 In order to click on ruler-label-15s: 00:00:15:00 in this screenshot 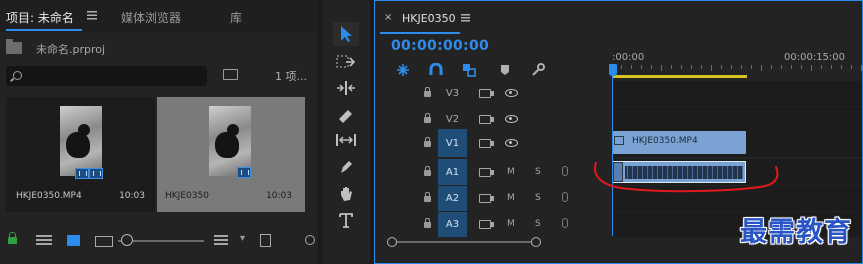, I will do `click(815, 57)`.